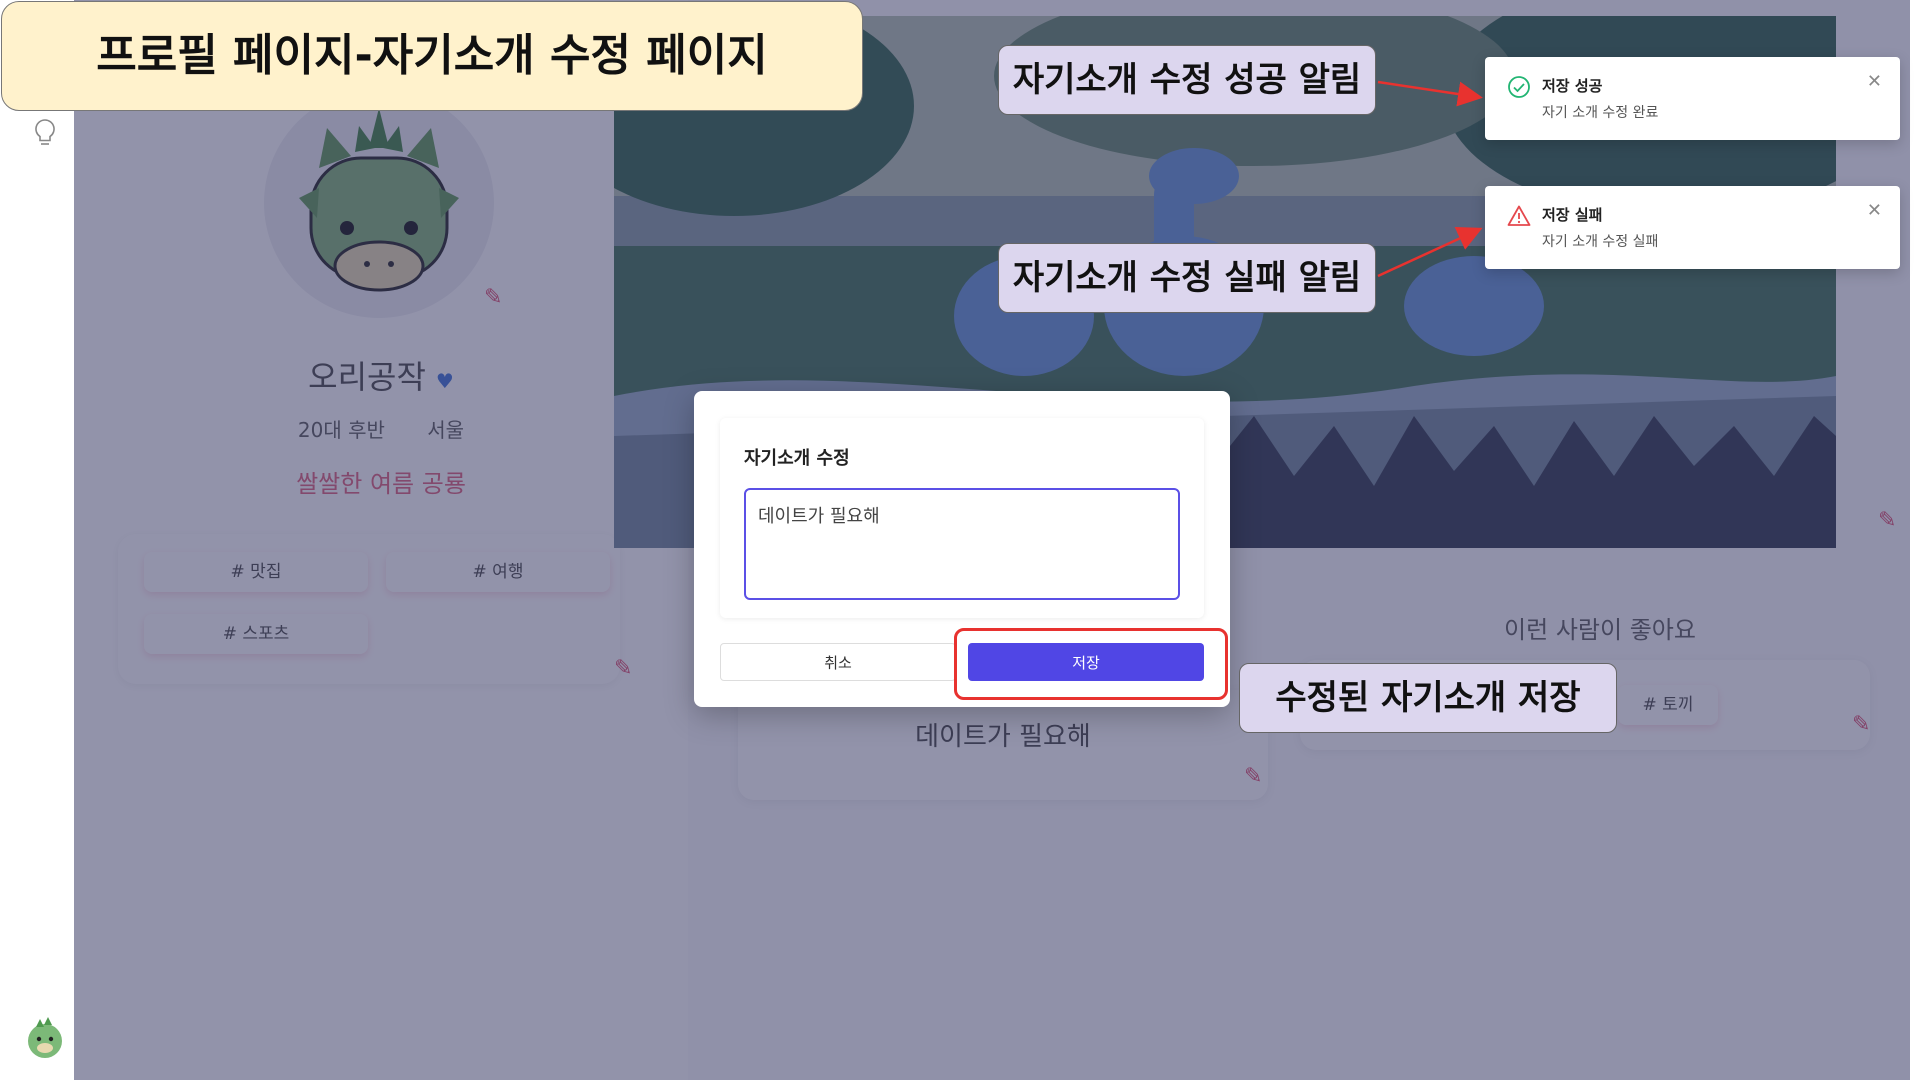 The height and width of the screenshot is (1080, 1920). Describe the element at coordinates (1430, 93) in the screenshot. I see `arrow-to-success-toast` at that location.